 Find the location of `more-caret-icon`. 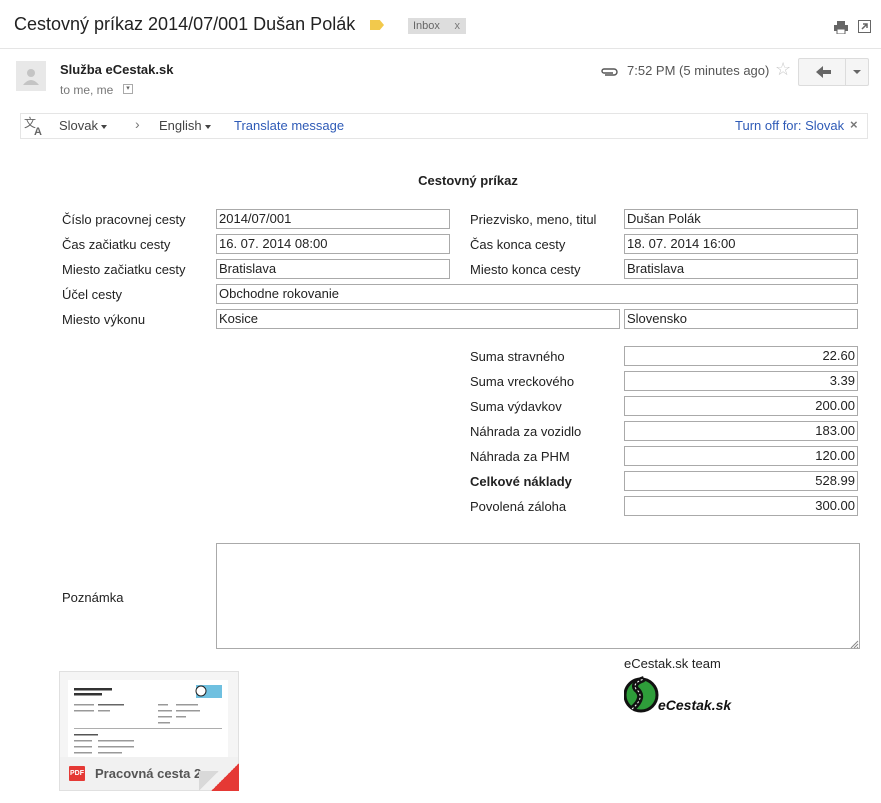

more-caret-icon is located at coordinates (857, 72).